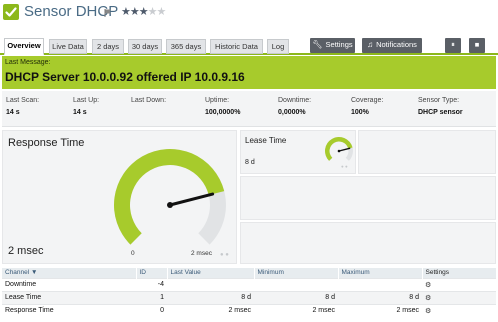 Image resolution: width=498 pixels, height=322 pixels. I want to click on lease-time-value: 8 d, so click(250, 162).